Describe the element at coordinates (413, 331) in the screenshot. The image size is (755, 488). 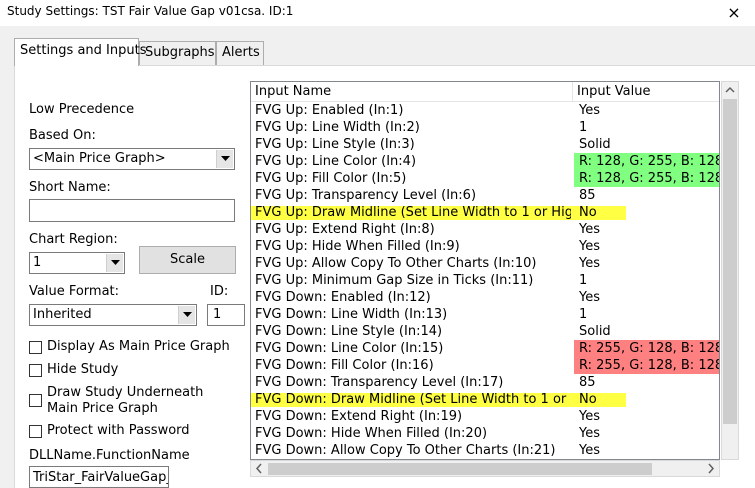
I see `input-name-cell: FVG Down: Line Style (In:14)` at that location.